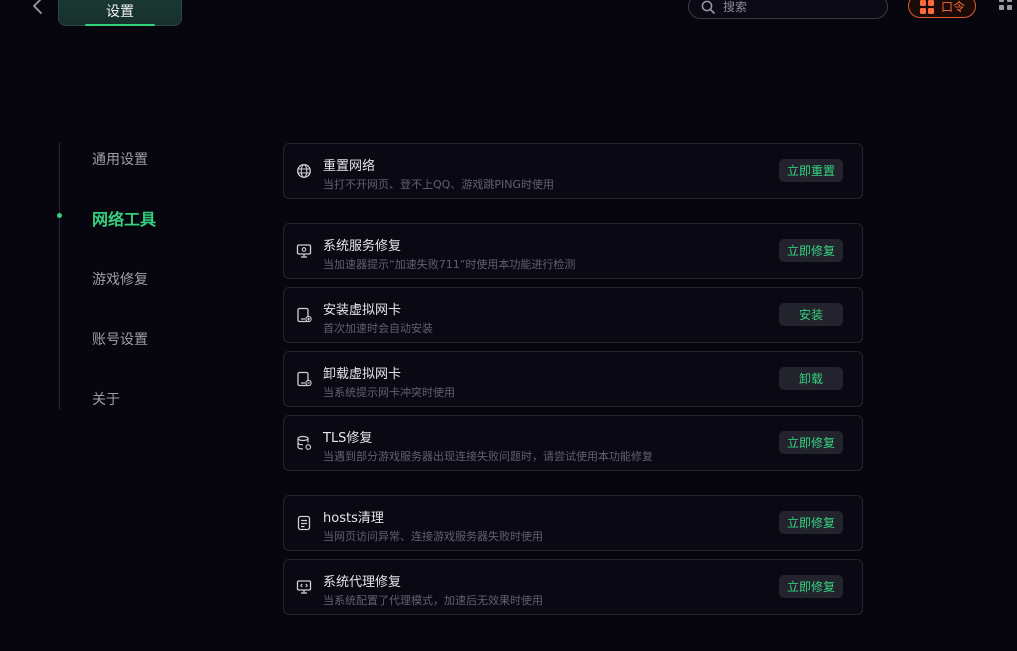 The image size is (1017, 651). I want to click on tool-card-uninstall-virtual-nic: 卸载虚拟网卡 当系统提示网卡冲突时使用 卸载, so click(573, 379).